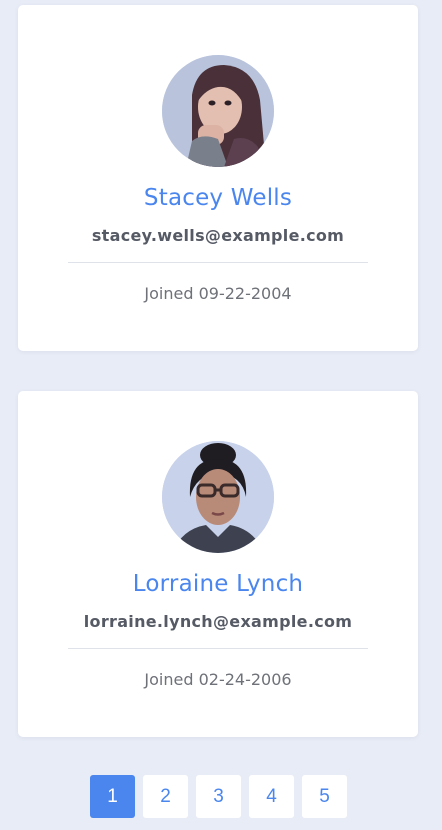 Image resolution: width=442 pixels, height=830 pixels. What do you see at coordinates (165, 796) in the screenshot?
I see `page-button-2: 2` at bounding box center [165, 796].